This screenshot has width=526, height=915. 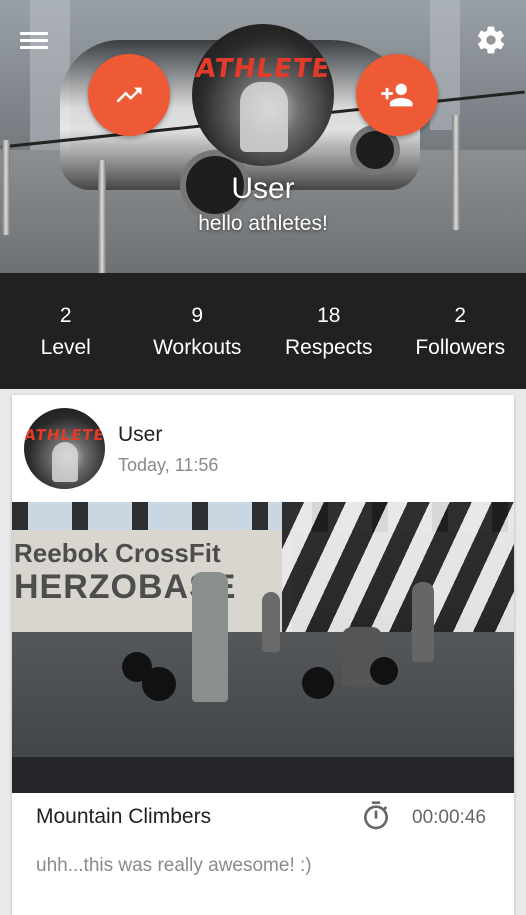 What do you see at coordinates (123, 817) in the screenshot?
I see `exercise-name: Mountain Climbers` at bounding box center [123, 817].